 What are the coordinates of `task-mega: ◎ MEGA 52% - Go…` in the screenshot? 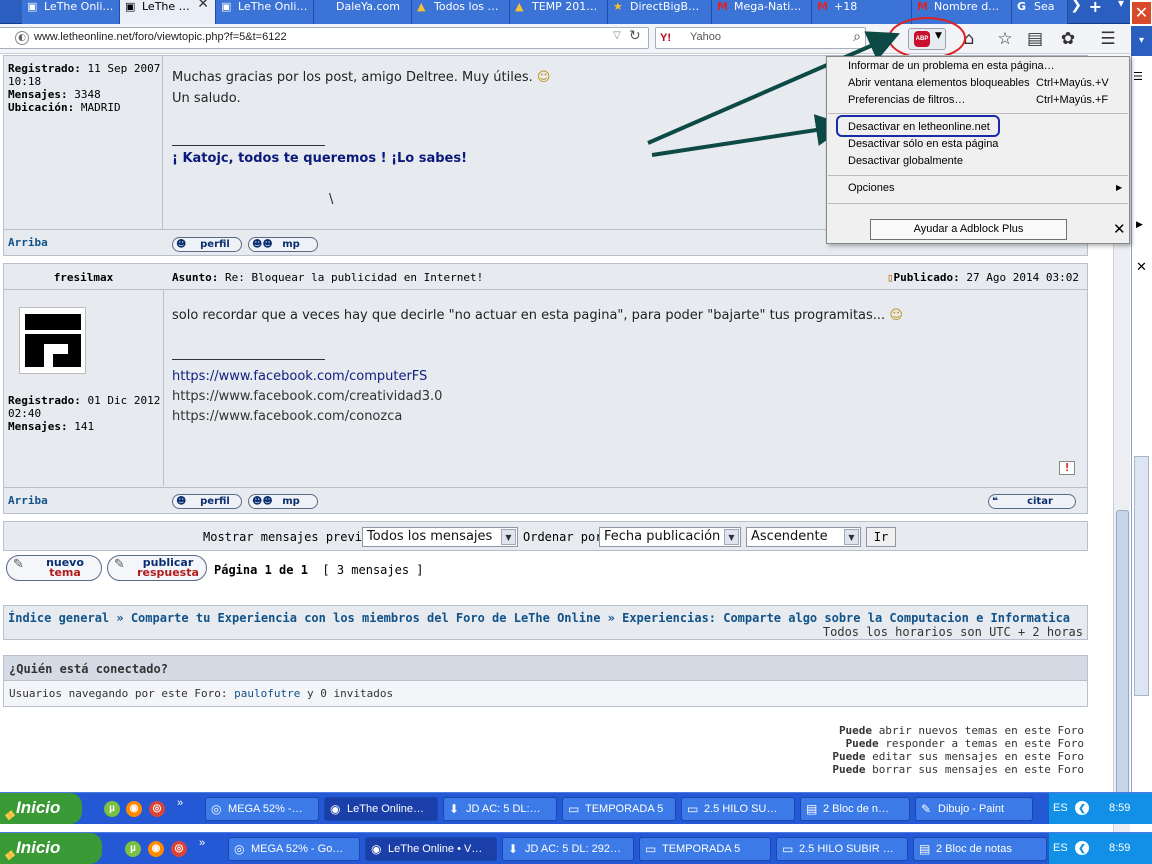 It's located at (294, 849).